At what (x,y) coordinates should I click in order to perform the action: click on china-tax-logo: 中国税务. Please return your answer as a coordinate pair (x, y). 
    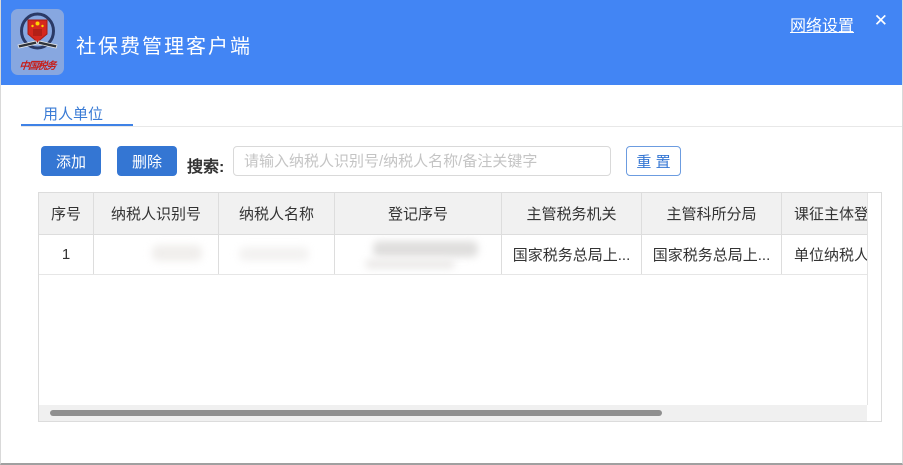
    Looking at the image, I should click on (37, 42).